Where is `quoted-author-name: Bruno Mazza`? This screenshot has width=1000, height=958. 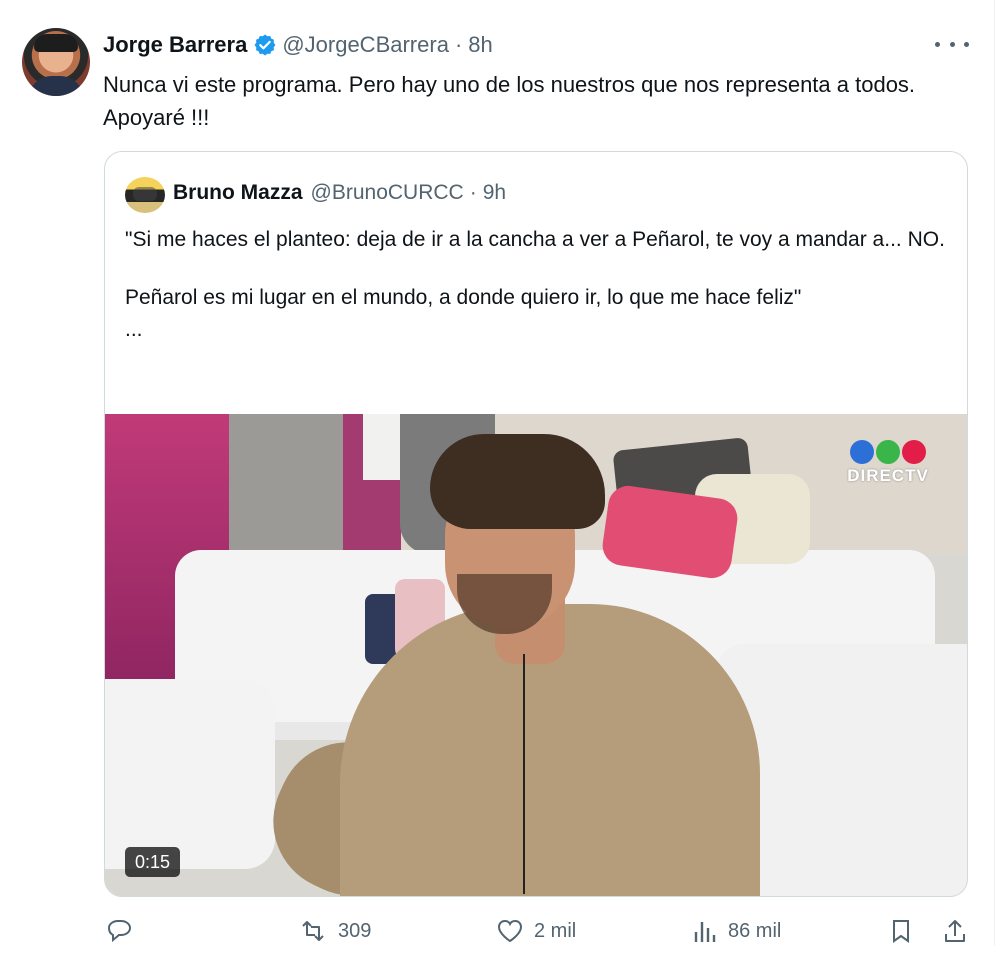
quoted-author-name: Bruno Mazza is located at coordinates (238, 193).